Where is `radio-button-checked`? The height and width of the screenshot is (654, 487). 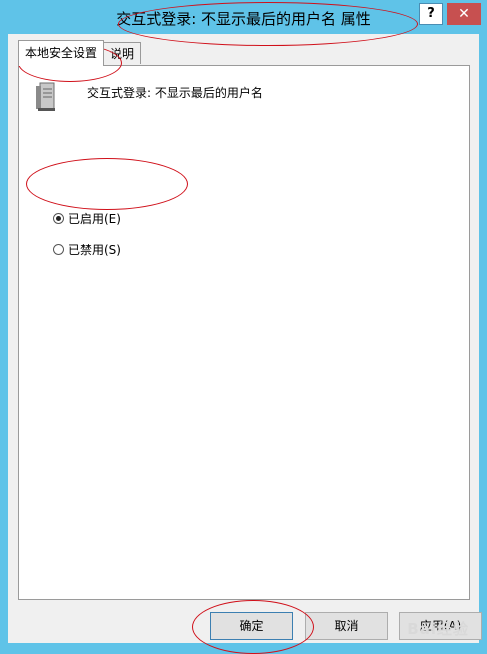 radio-button-checked is located at coordinates (58, 218).